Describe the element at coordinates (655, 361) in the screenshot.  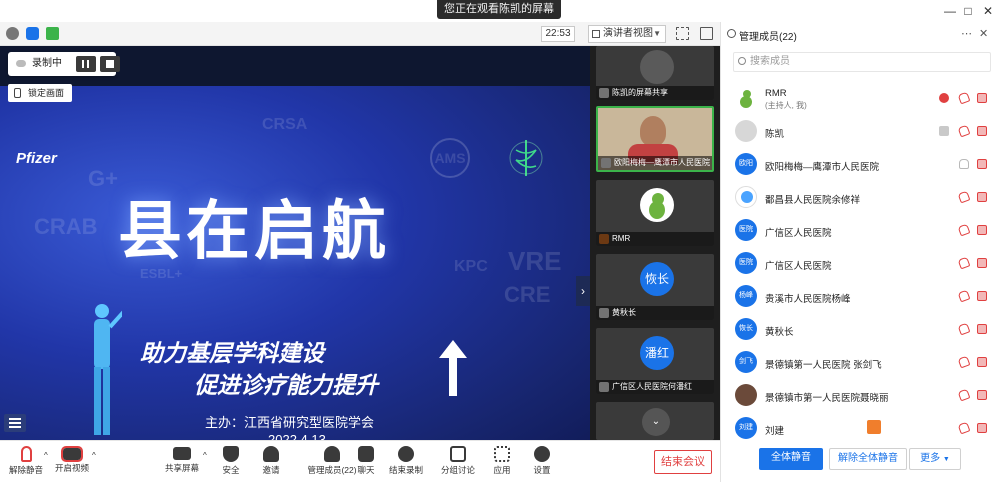
I see `video-tile-pan: 潘红 广信区人民医院何潘红` at that location.